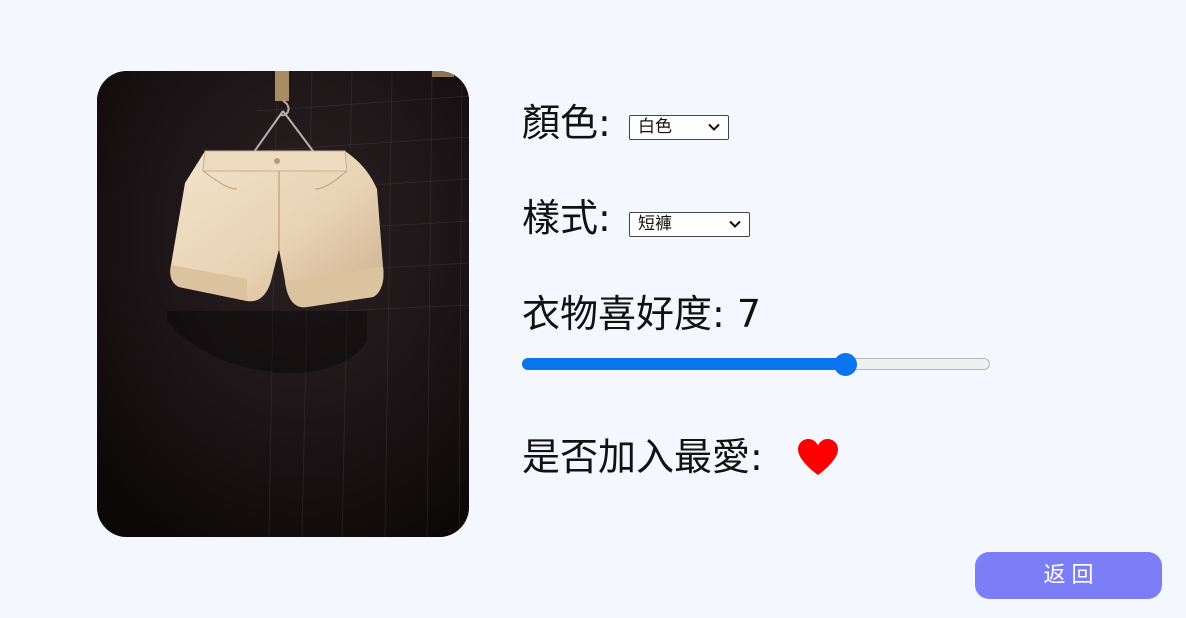 This screenshot has height=618, width=1186. Describe the element at coordinates (749, 314) in the screenshot. I see `preference-value: 7` at that location.